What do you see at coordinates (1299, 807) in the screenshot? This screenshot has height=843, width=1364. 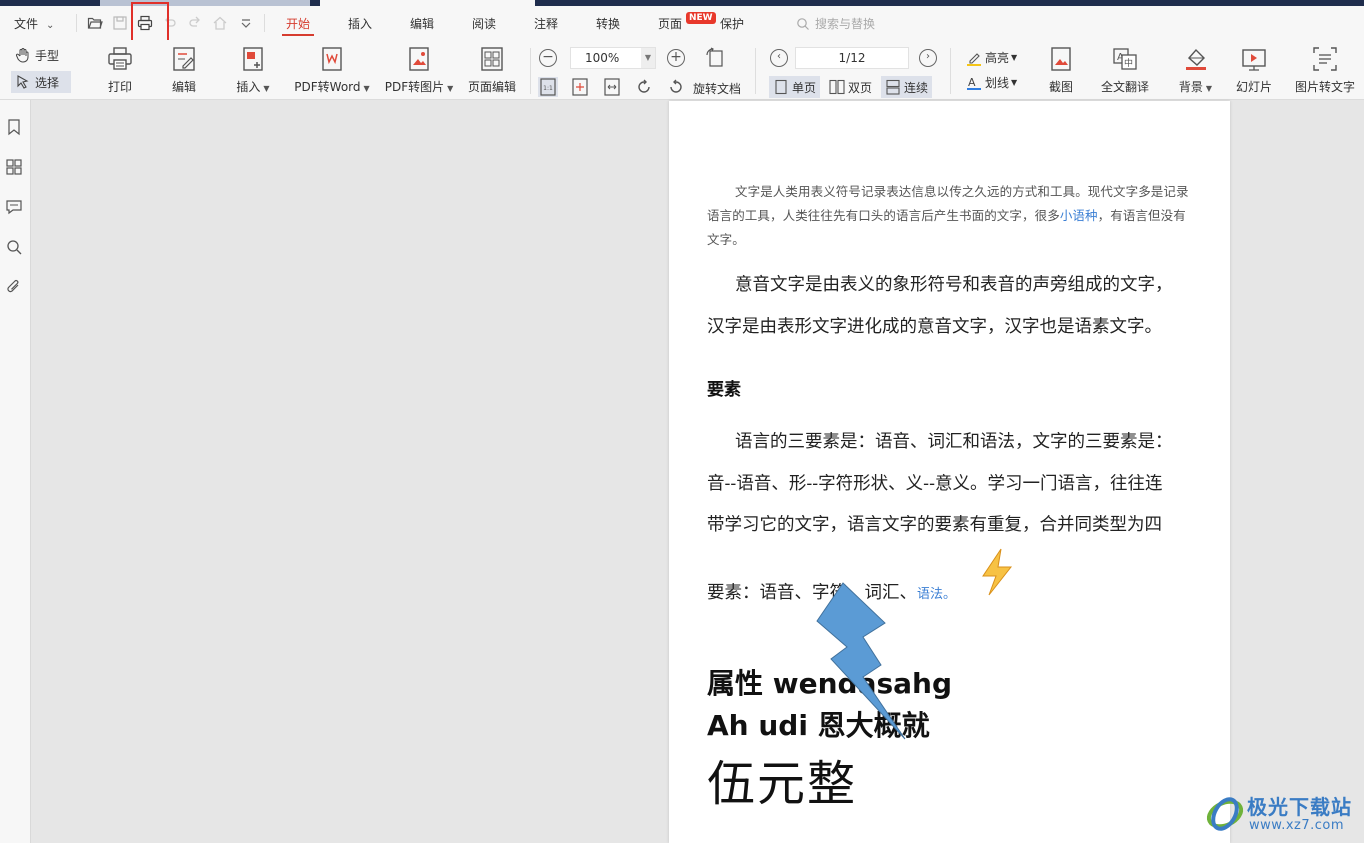 I see `watermark-site-name: 极光下载站` at bounding box center [1299, 807].